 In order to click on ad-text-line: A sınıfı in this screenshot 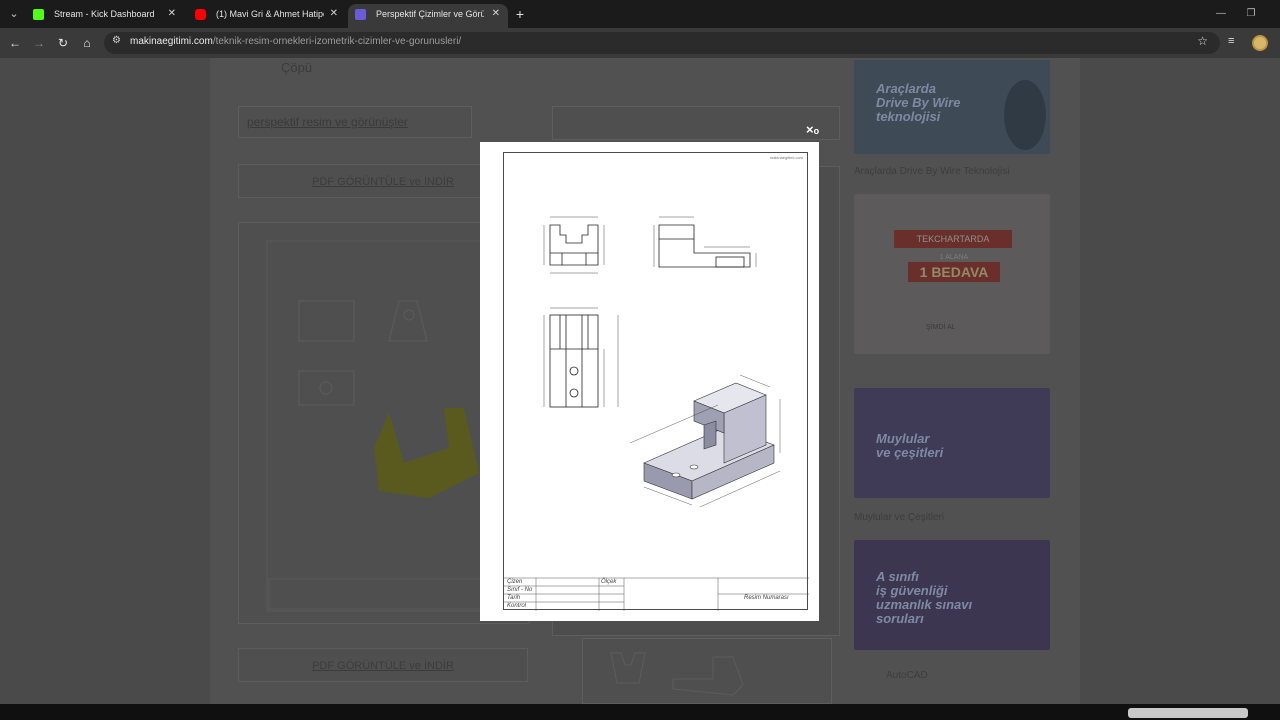, I will do `click(897, 576)`.